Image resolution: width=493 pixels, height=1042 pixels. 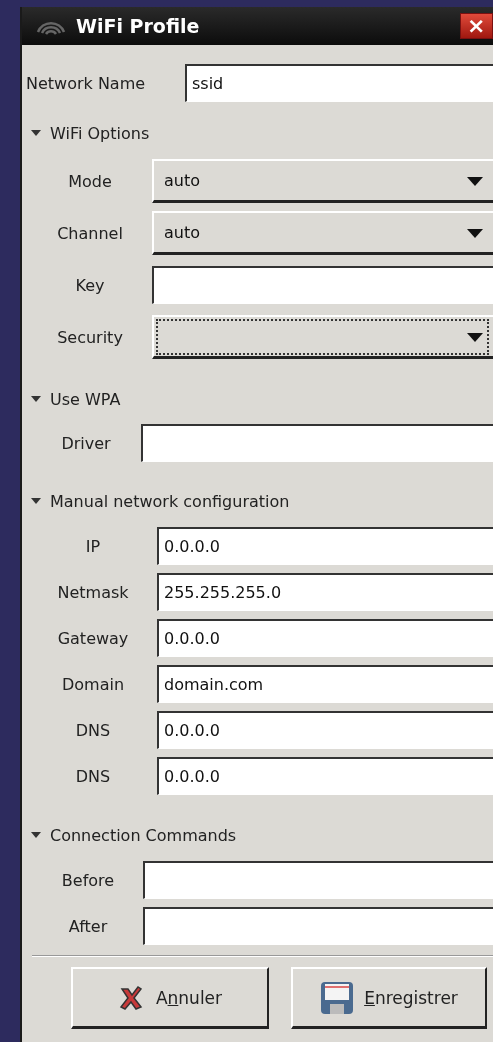 What do you see at coordinates (90, 337) in the screenshot?
I see `field-label: Security` at bounding box center [90, 337].